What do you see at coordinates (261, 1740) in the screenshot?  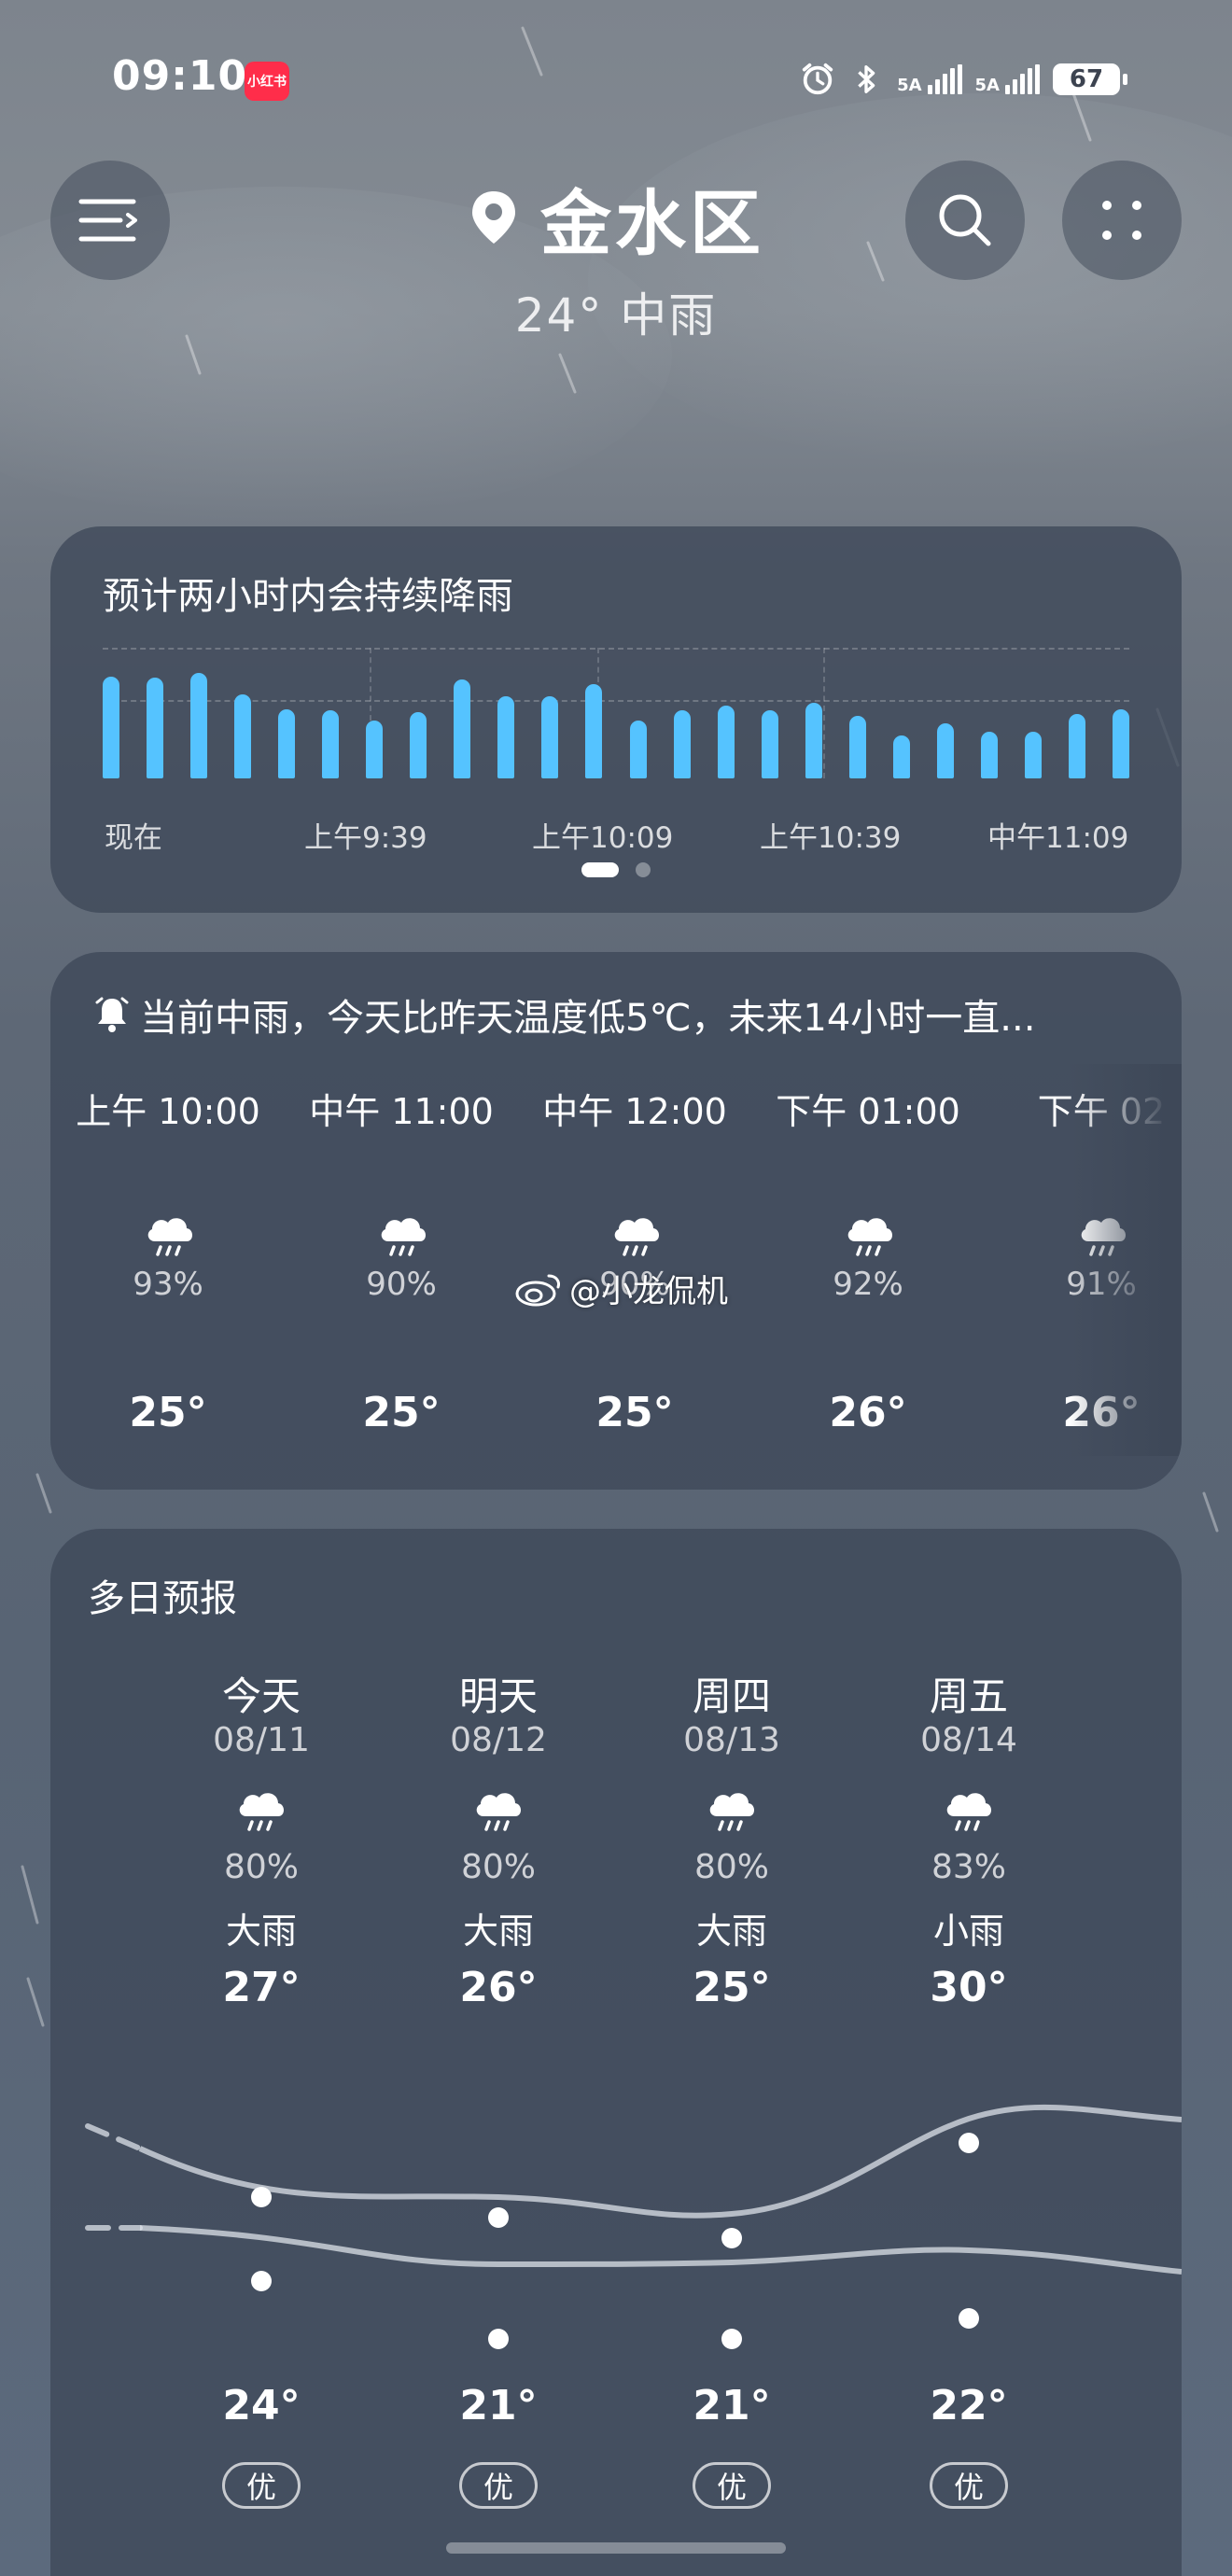 I see `day-date: 08/11` at bounding box center [261, 1740].